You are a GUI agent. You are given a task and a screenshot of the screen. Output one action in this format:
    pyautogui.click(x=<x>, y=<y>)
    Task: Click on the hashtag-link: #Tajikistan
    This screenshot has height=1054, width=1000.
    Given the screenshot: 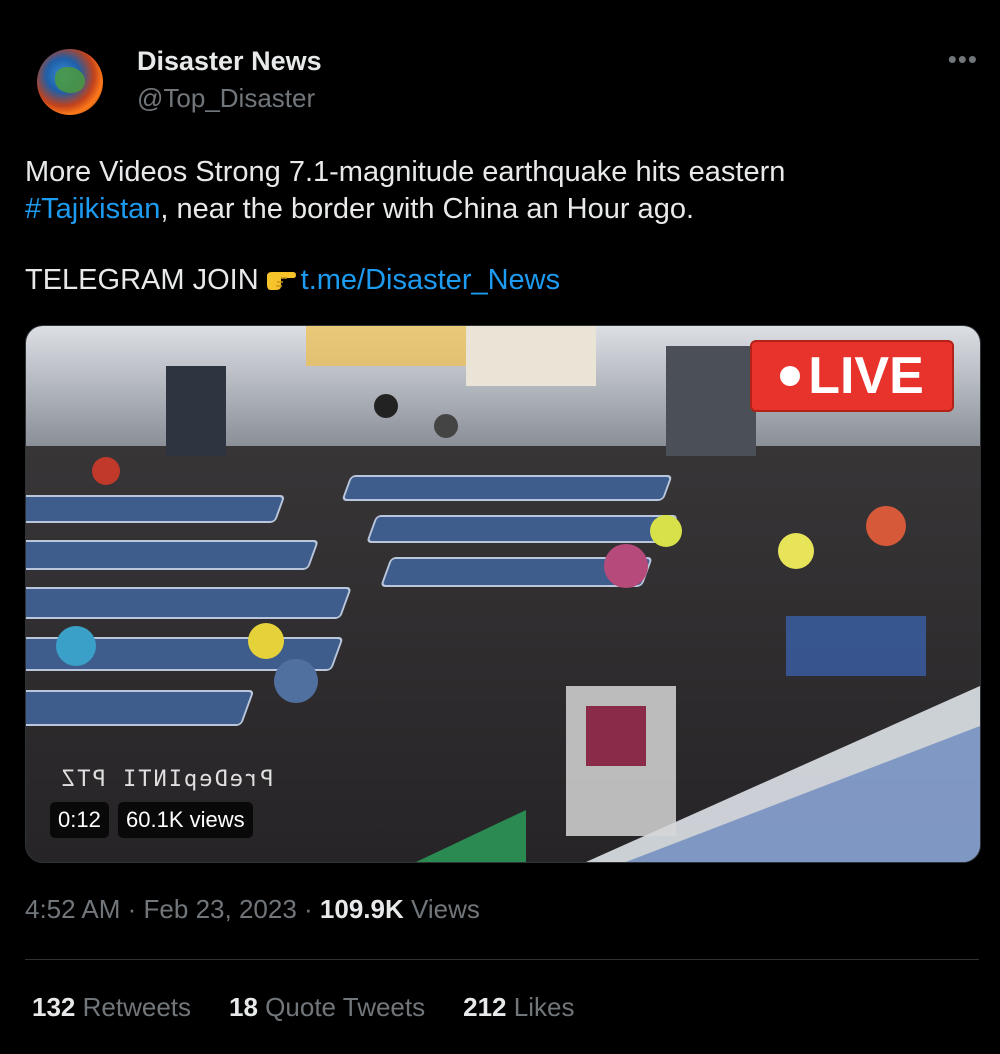 What is the action you would take?
    pyautogui.click(x=92, y=209)
    